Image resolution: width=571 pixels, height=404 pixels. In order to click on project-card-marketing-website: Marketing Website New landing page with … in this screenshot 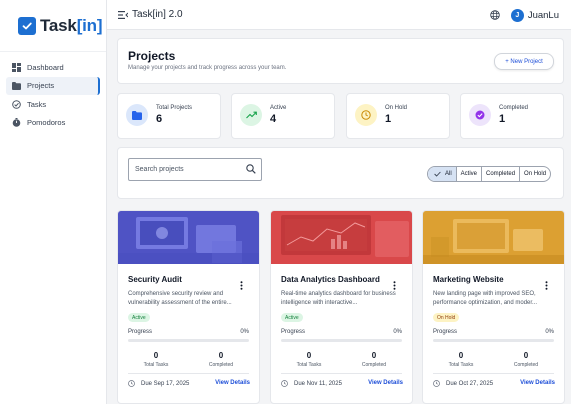, I will do `click(493, 307)`.